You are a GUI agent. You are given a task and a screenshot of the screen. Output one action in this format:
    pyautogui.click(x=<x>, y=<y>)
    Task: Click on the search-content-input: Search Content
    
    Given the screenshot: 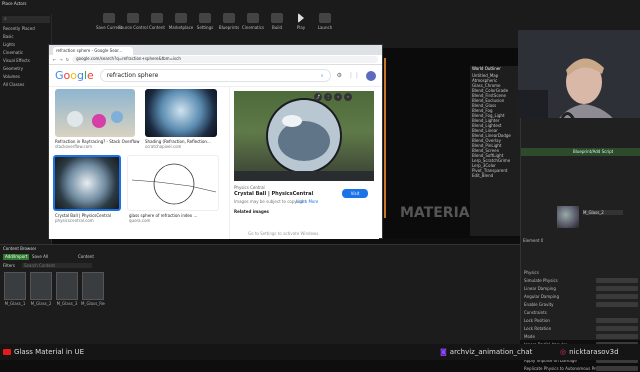 What is the action you would take?
    pyautogui.click(x=57, y=265)
    